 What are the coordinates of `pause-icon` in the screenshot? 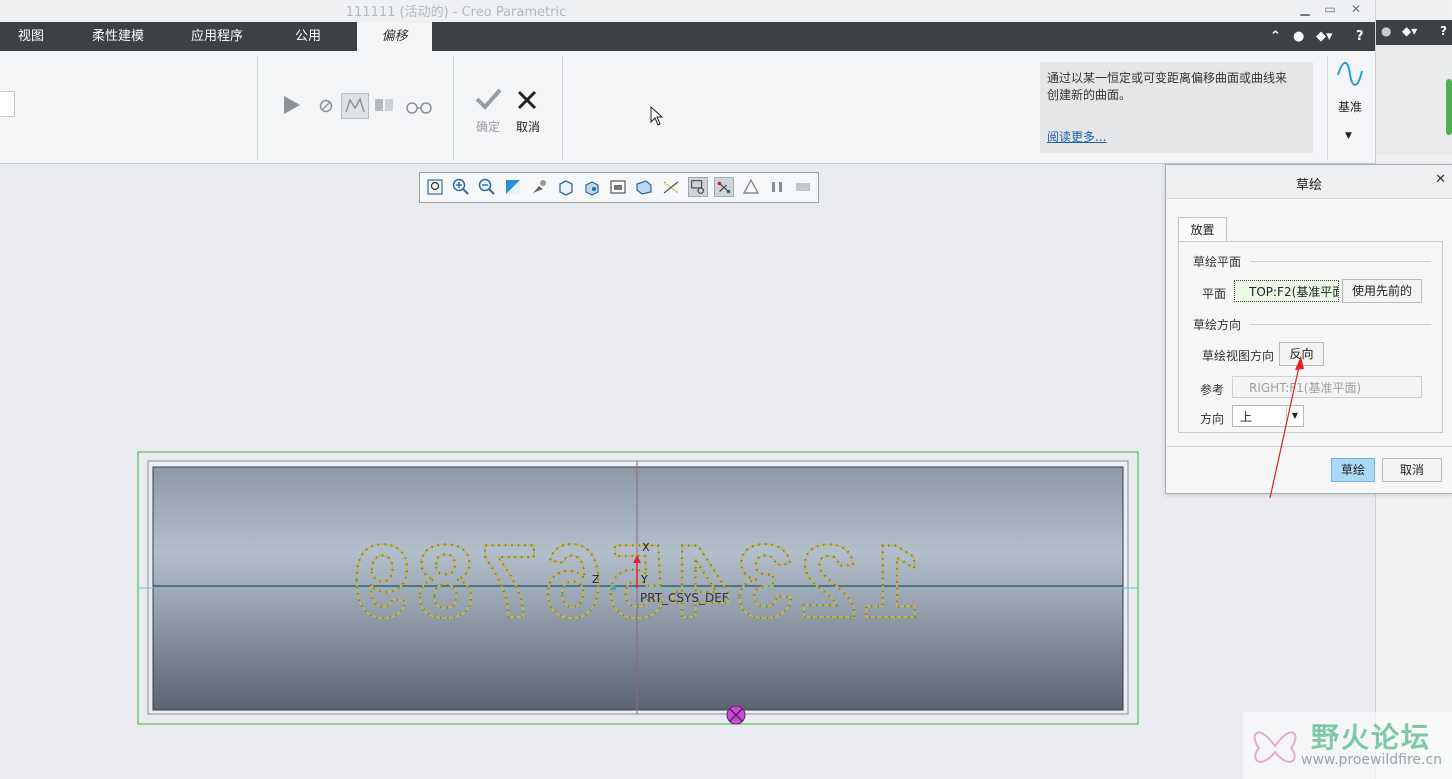 It's located at (777, 187).